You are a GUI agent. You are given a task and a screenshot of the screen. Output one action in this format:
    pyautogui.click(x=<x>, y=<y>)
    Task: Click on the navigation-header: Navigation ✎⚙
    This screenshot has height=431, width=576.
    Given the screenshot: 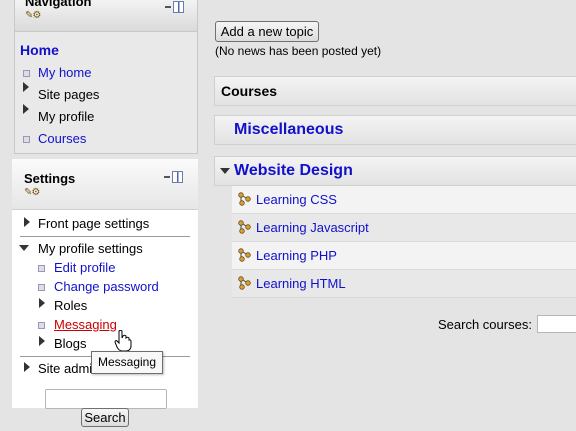 What is the action you would take?
    pyautogui.click(x=106, y=15)
    